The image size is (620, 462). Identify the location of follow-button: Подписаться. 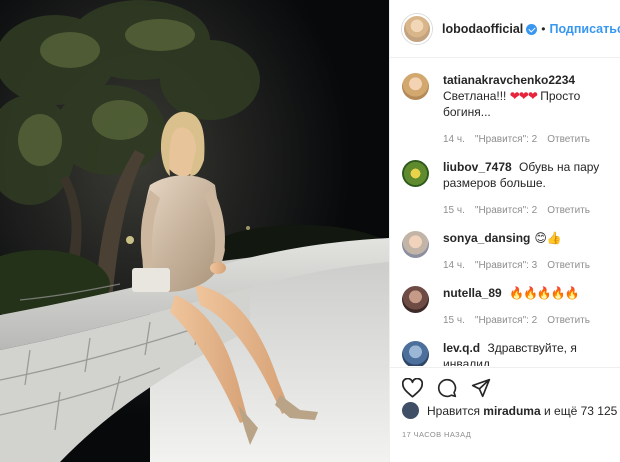
(584, 29).